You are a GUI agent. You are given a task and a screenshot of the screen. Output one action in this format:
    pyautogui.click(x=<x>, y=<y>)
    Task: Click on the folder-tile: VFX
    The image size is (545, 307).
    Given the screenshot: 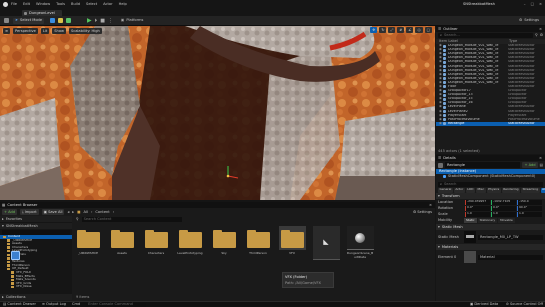 What is the action you would take?
    pyautogui.click(x=292, y=241)
    